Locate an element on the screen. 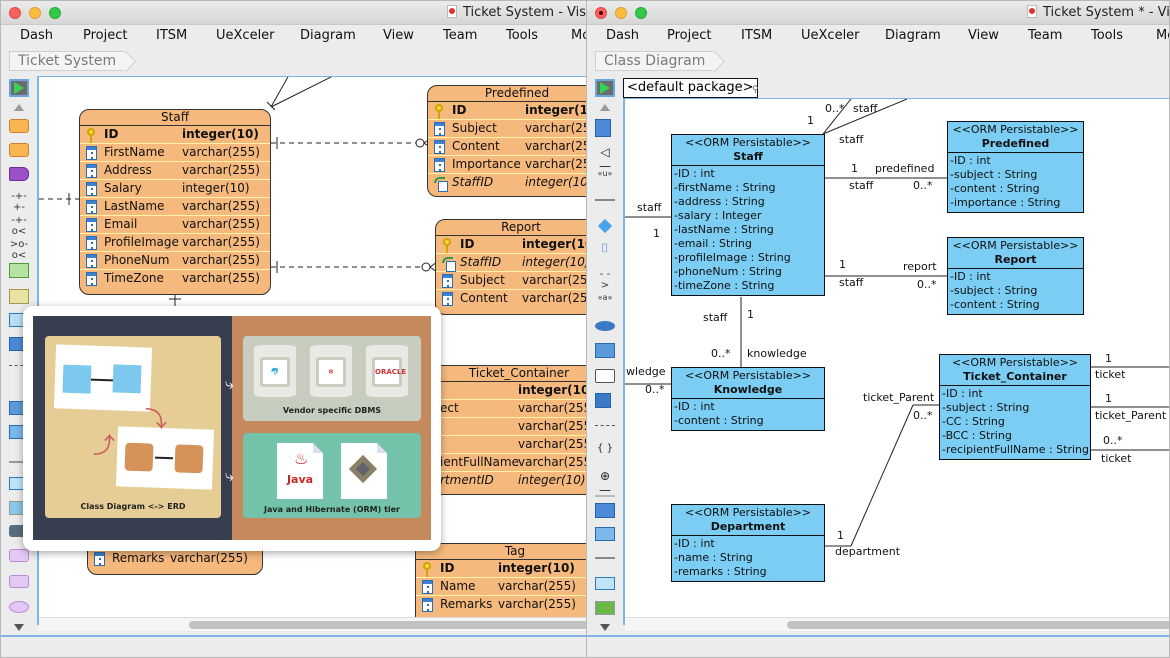 The width and height of the screenshot is (1170, 658). folder-icon is located at coordinates (605, 510).